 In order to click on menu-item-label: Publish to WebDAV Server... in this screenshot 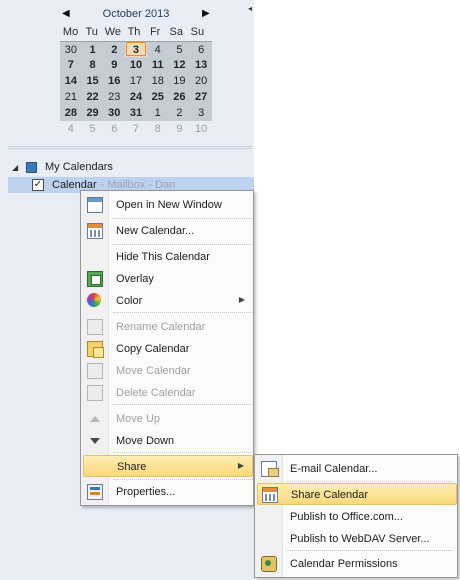, I will do `click(360, 539)`.